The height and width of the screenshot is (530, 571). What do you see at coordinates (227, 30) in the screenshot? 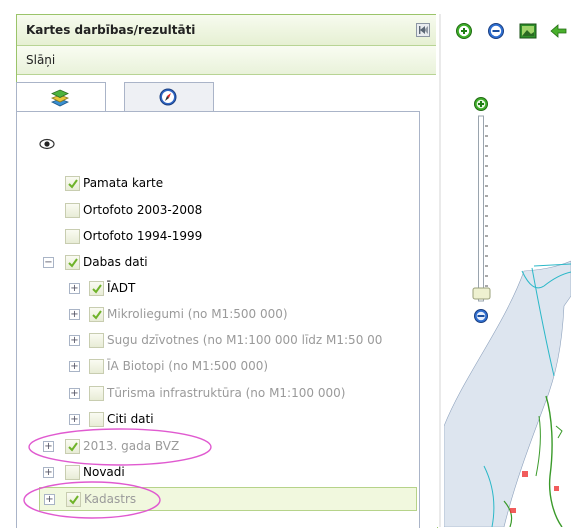
I see `panel-header: Kartes darbības/rezultāti` at bounding box center [227, 30].